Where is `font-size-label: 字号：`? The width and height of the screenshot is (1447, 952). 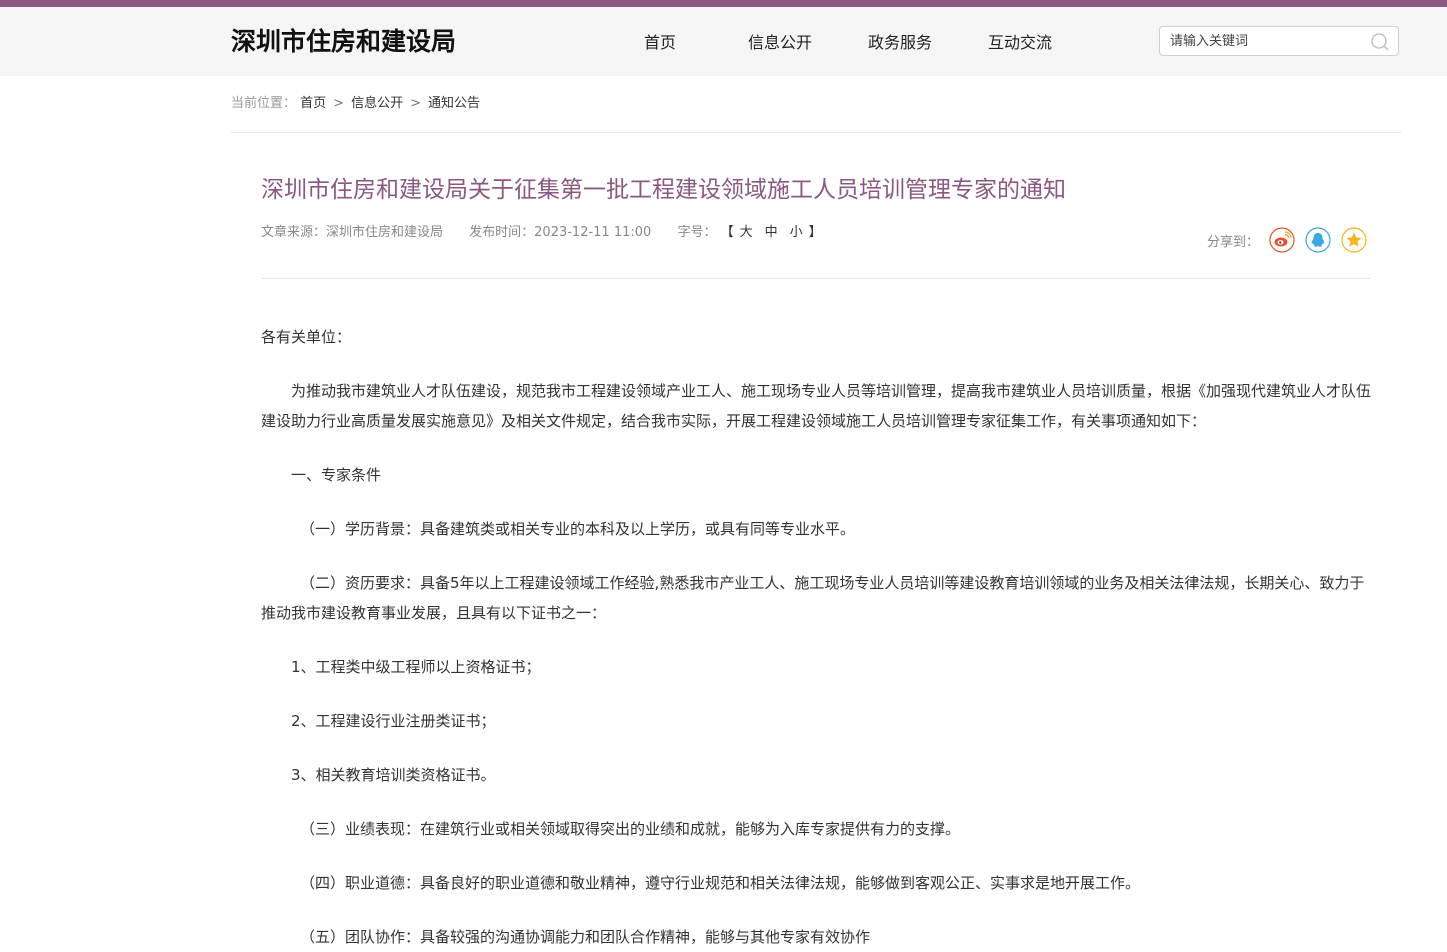
font-size-label: 字号： is located at coordinates (697, 232).